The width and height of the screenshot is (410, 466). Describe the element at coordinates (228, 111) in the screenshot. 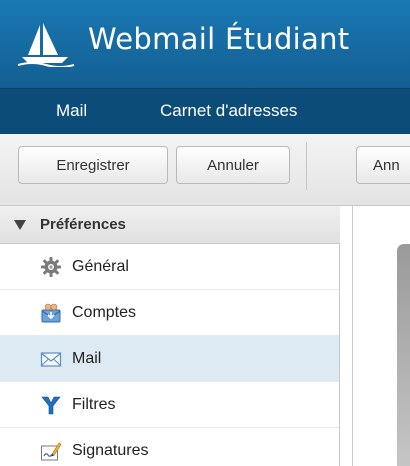

I see `nav-item-address-book: Carnet d'adresses` at that location.